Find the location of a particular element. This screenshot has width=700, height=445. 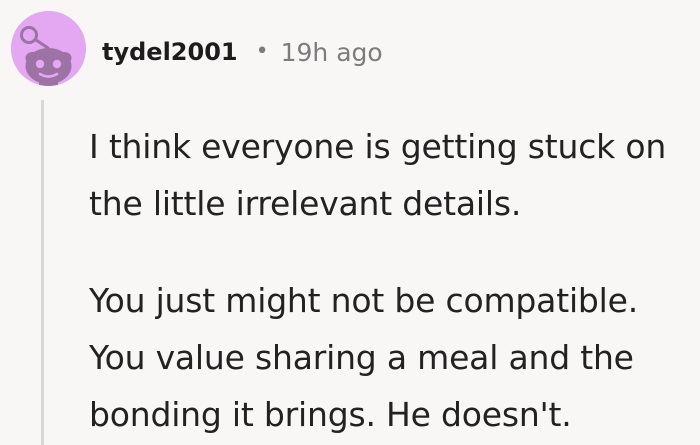

comment-header: tydel2001 • 19h ago is located at coordinates (242, 52).